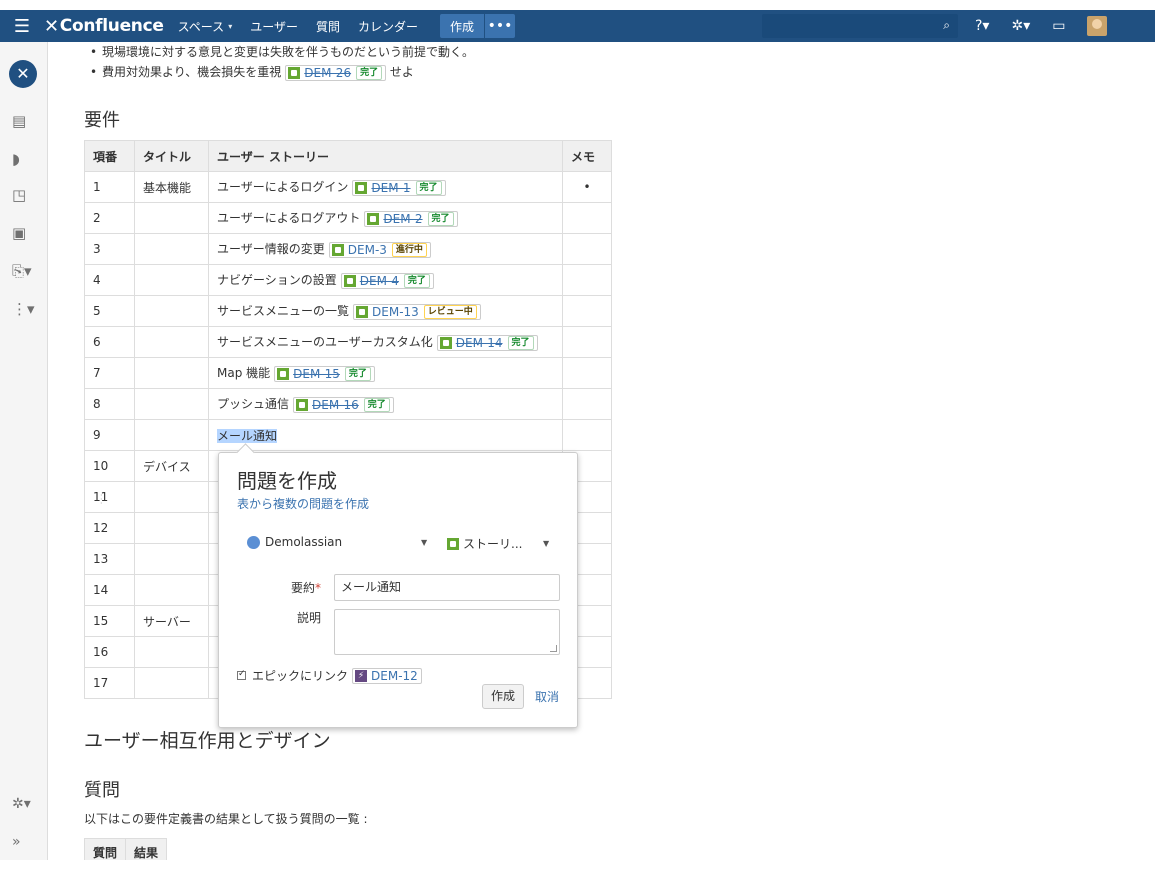 The width and height of the screenshot is (1155, 870). Describe the element at coordinates (487, 342) in the screenshot. I see `jira-issue-link: DEM-14 完了` at that location.